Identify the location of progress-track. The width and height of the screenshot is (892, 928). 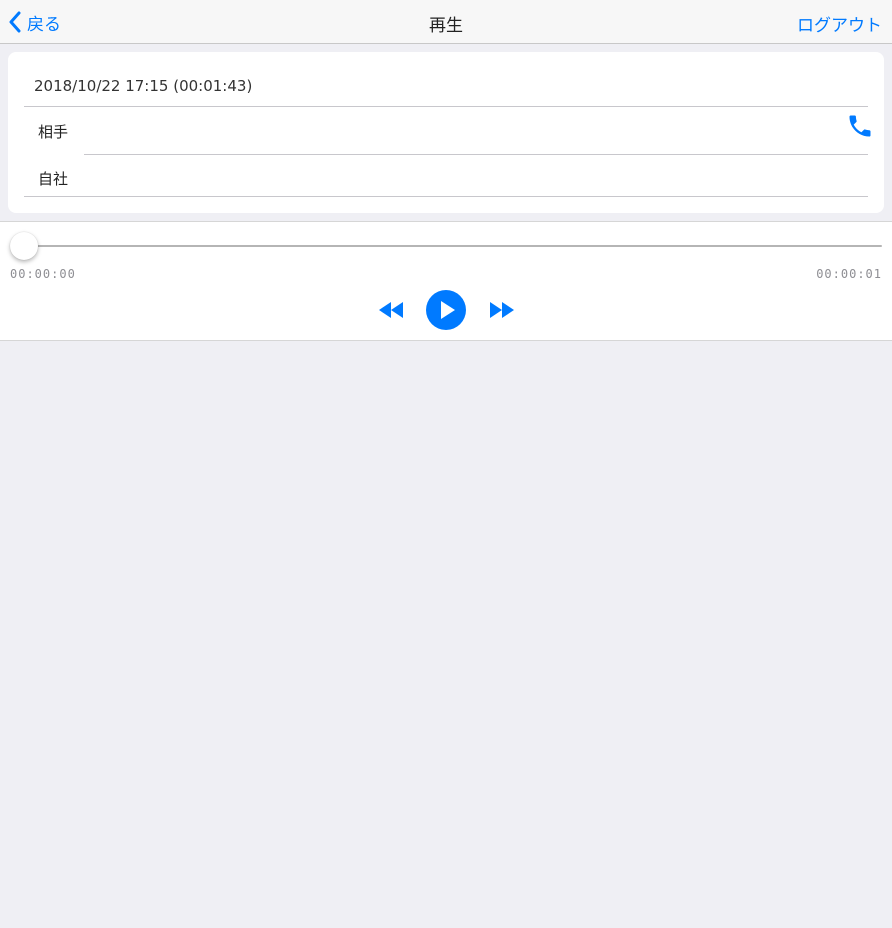
(446, 246).